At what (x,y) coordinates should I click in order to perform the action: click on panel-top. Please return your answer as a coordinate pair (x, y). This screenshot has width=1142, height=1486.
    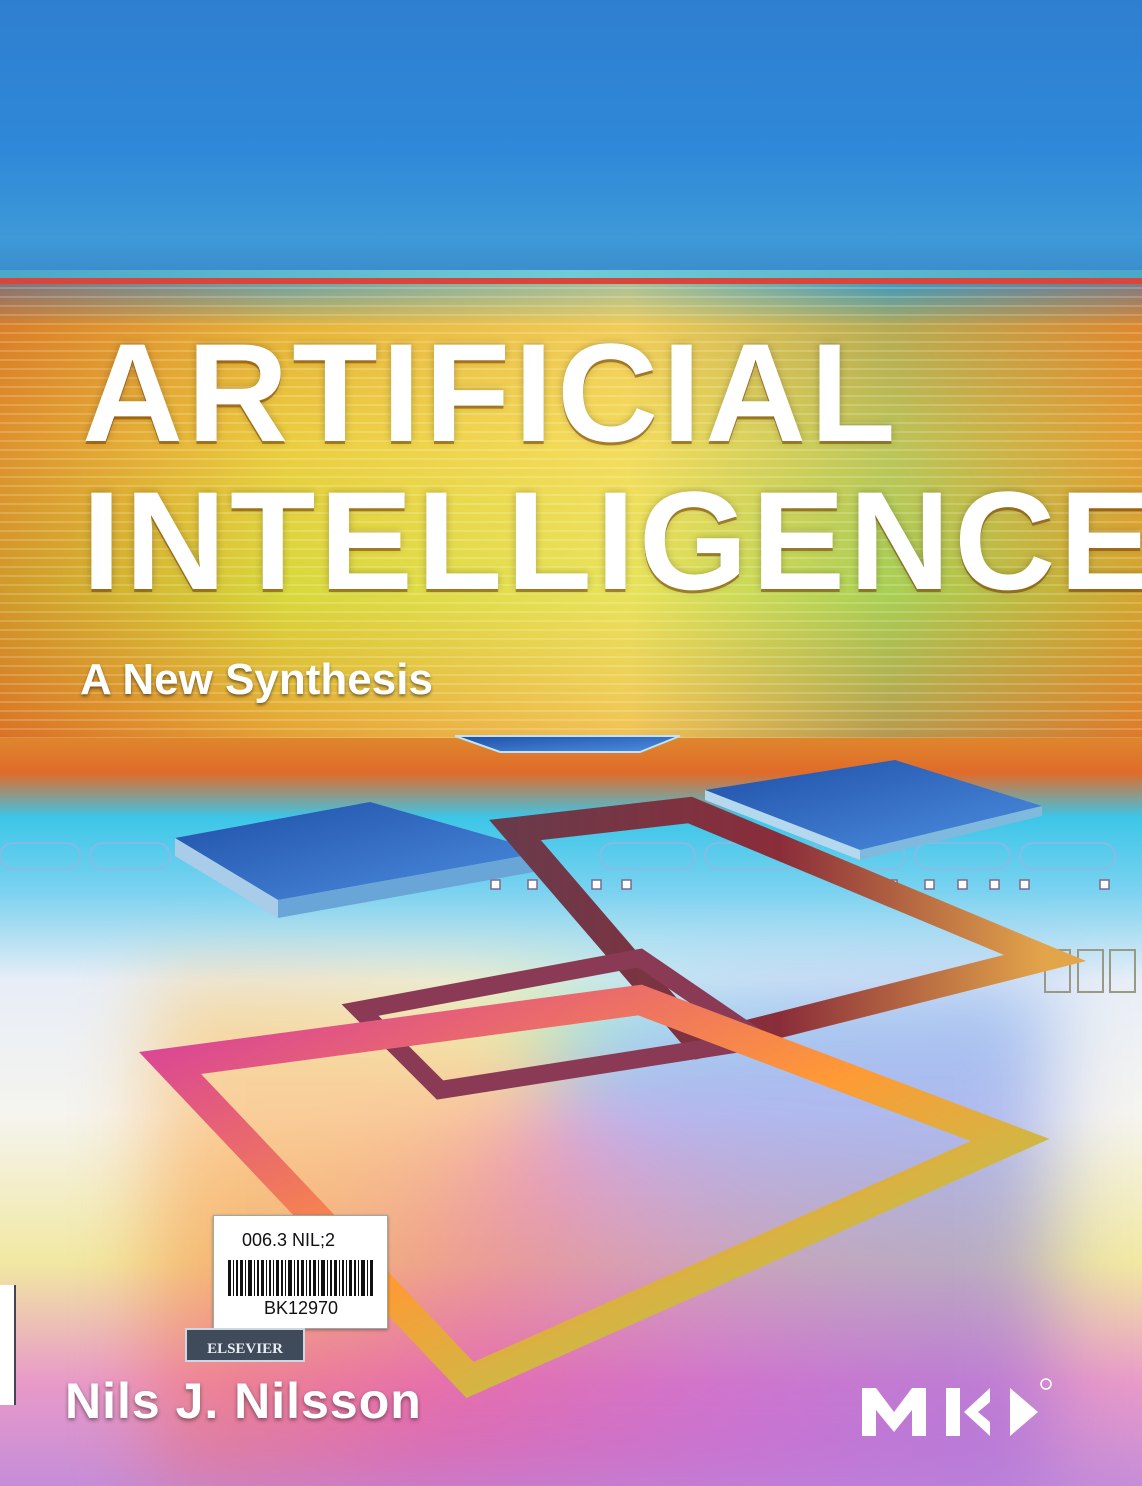
    Looking at the image, I should click on (567, 744).